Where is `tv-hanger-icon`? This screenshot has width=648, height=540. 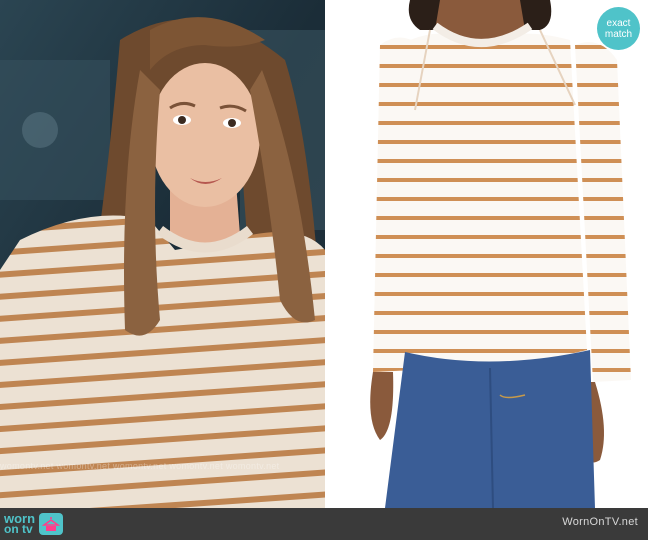
tv-hanger-icon is located at coordinates (51, 524).